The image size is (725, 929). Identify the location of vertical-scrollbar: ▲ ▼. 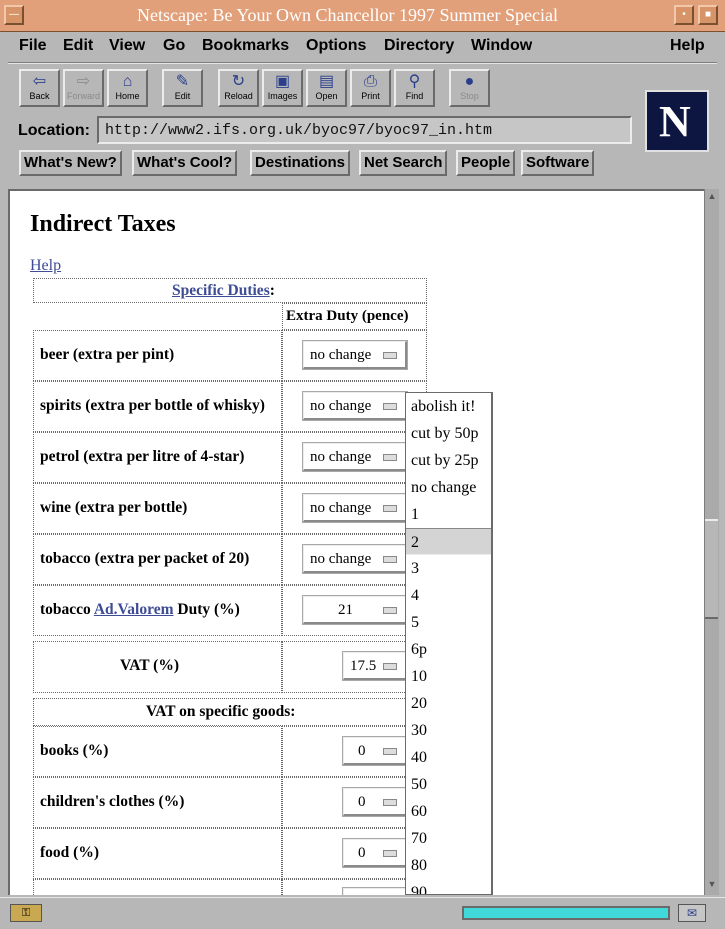
(711, 542).